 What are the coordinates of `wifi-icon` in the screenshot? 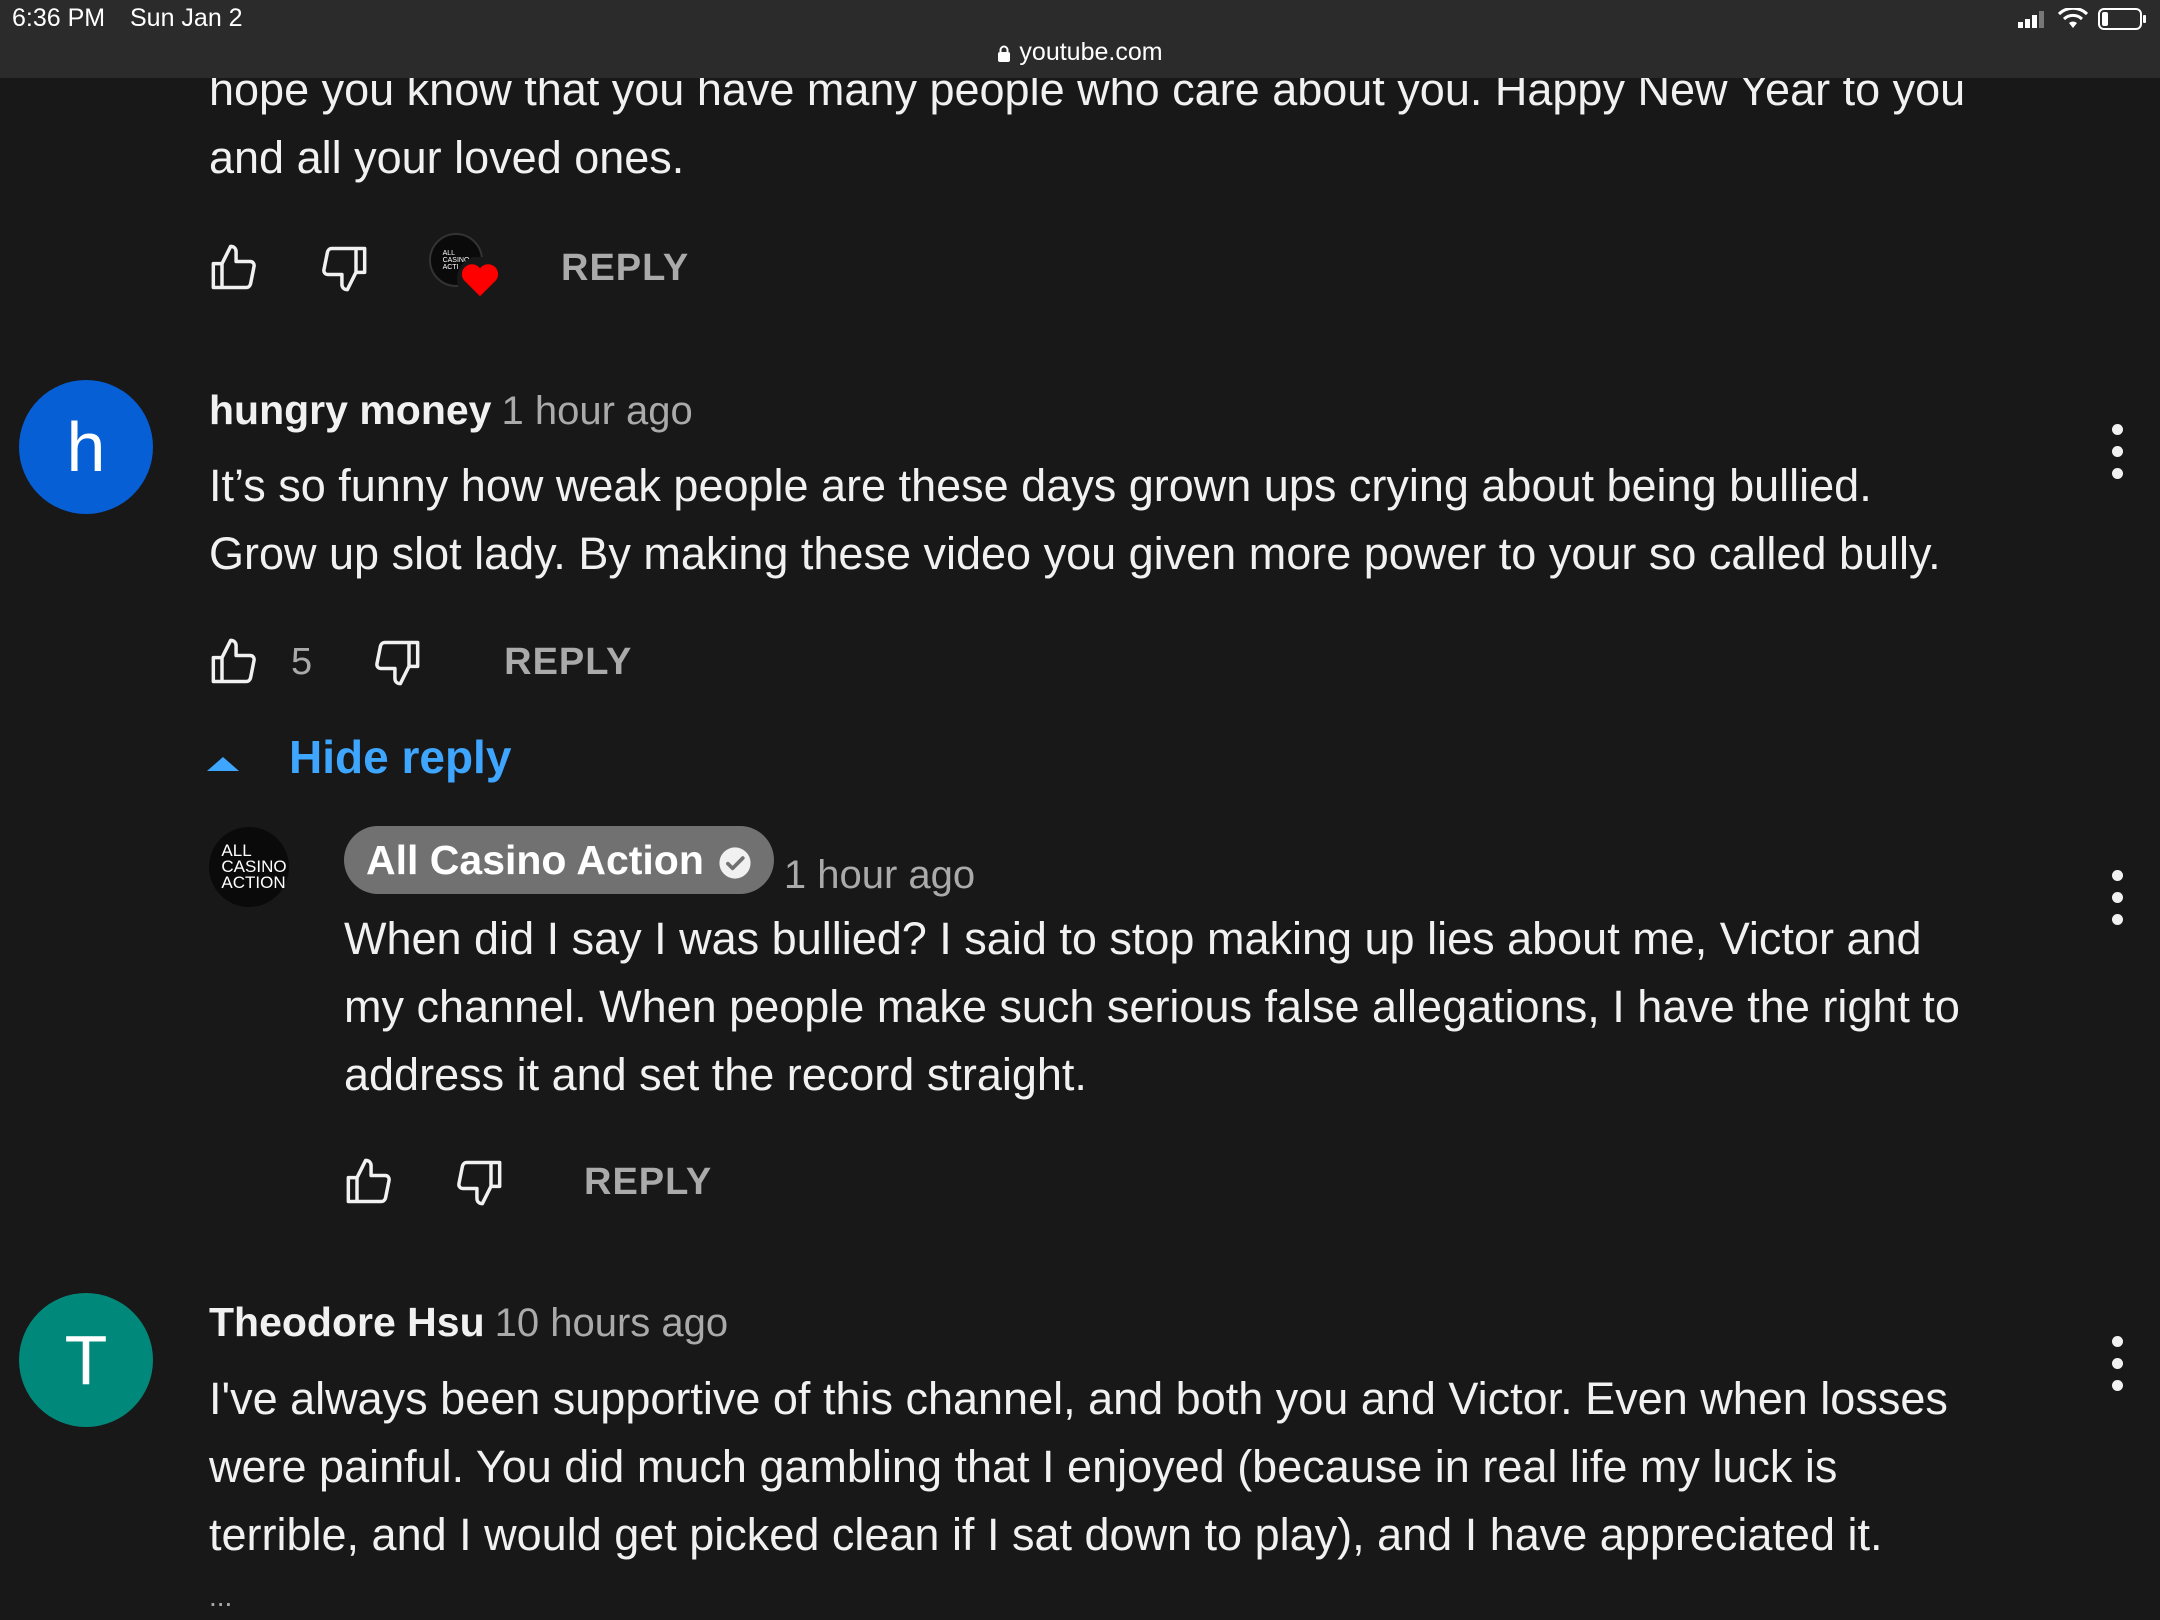 It's located at (2073, 20).